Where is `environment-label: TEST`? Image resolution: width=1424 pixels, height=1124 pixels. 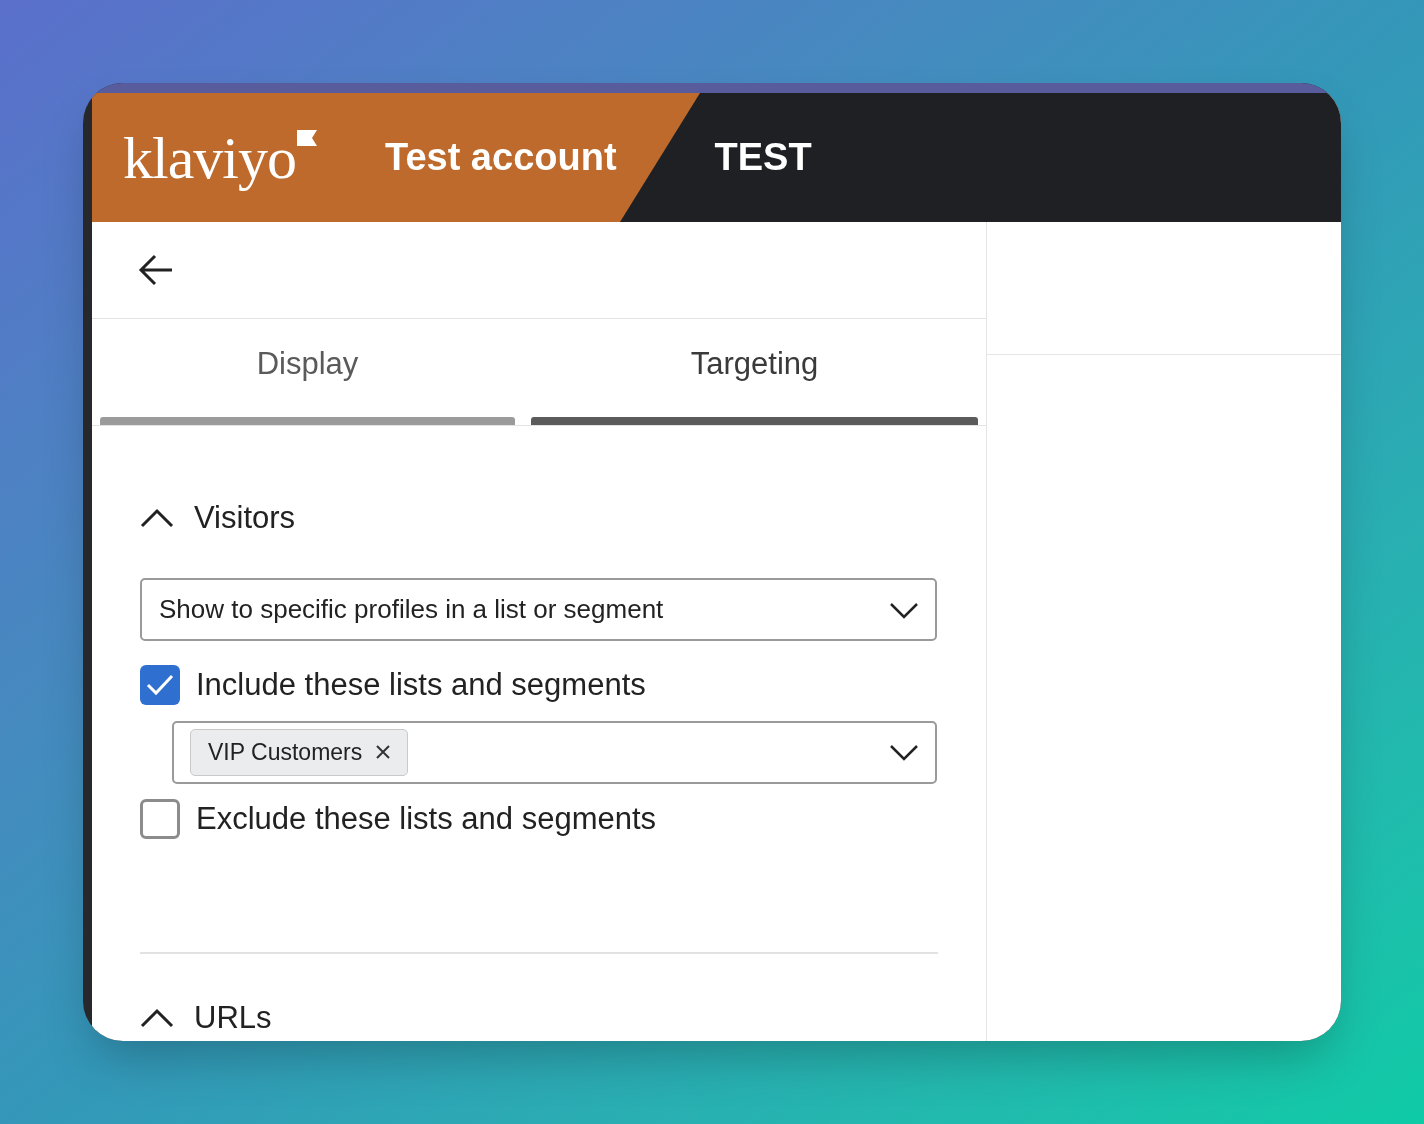
environment-label: TEST is located at coordinates (763, 157).